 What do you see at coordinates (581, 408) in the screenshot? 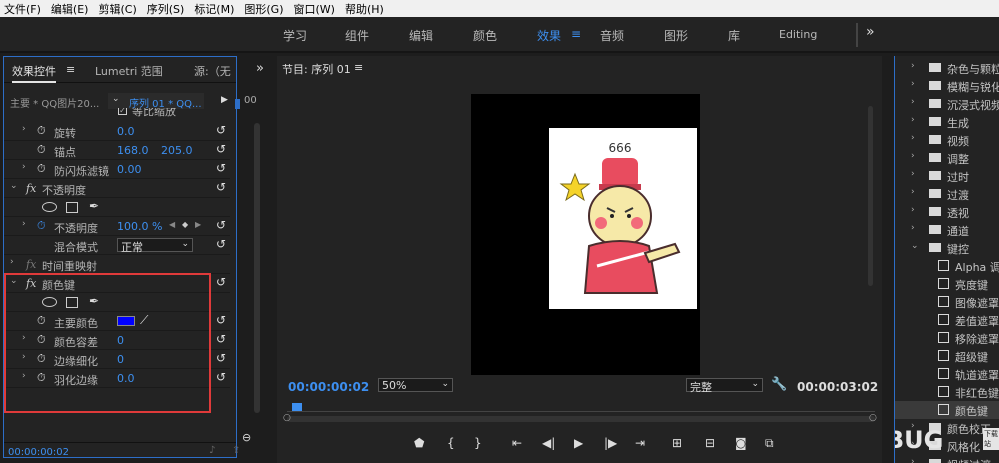
I see `time-ruler` at bounding box center [581, 408].